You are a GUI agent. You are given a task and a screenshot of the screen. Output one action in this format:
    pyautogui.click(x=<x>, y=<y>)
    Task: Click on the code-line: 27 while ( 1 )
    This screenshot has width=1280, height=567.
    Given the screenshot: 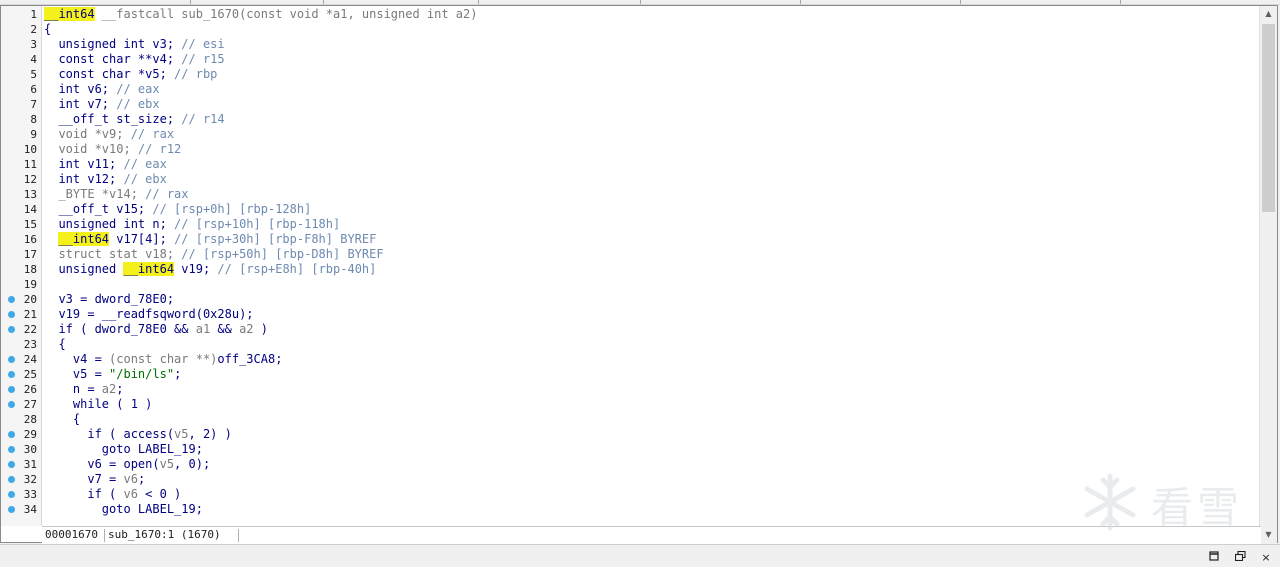 What is the action you would take?
    pyautogui.click(x=631, y=404)
    